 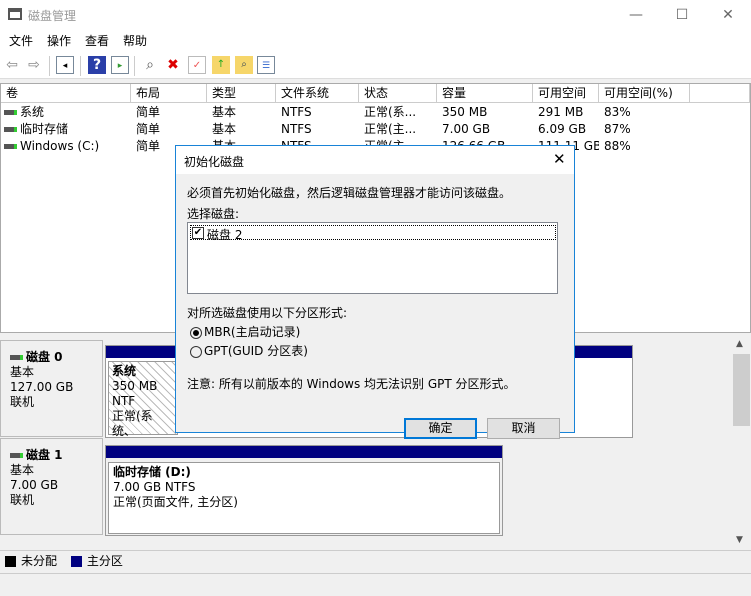 I want to click on disk-list-item: ✔ 磁盘 2, so click(x=373, y=233).